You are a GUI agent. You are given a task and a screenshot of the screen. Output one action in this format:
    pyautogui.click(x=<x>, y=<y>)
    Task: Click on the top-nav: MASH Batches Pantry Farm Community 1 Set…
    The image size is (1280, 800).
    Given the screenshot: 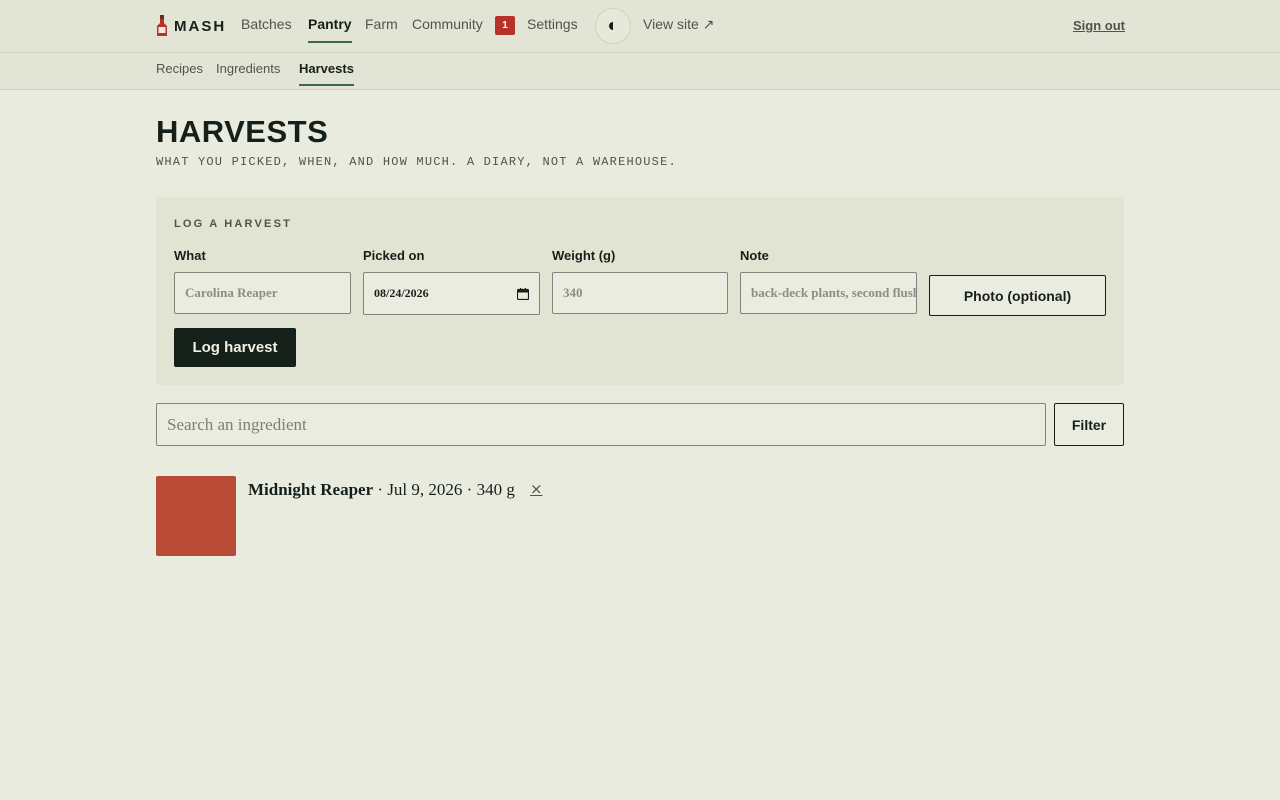 What is the action you would take?
    pyautogui.click(x=640, y=26)
    